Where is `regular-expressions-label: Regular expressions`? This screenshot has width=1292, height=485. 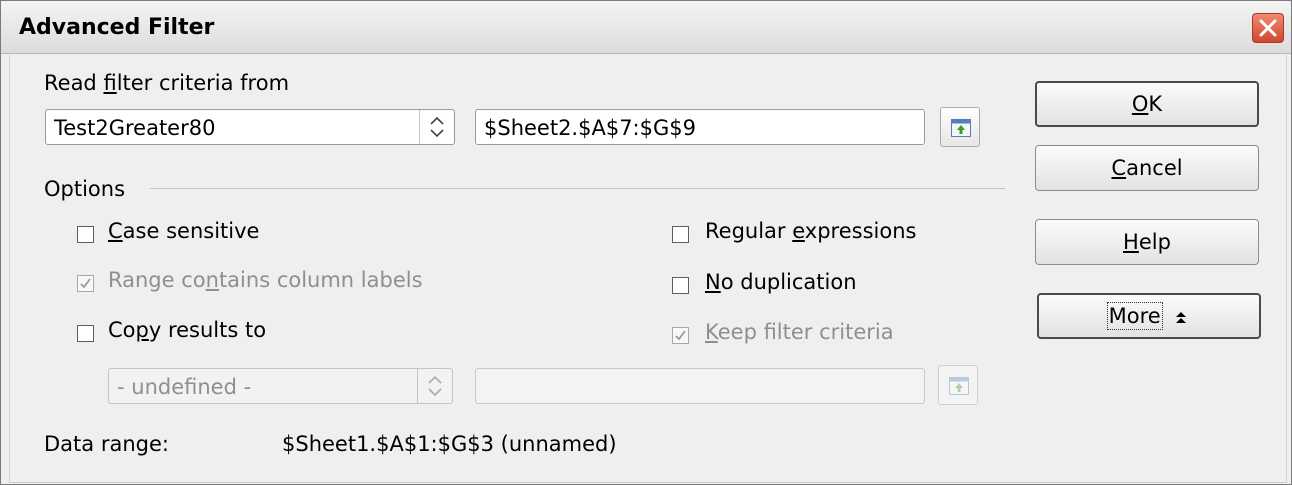
regular-expressions-label: Regular expressions is located at coordinates (810, 231).